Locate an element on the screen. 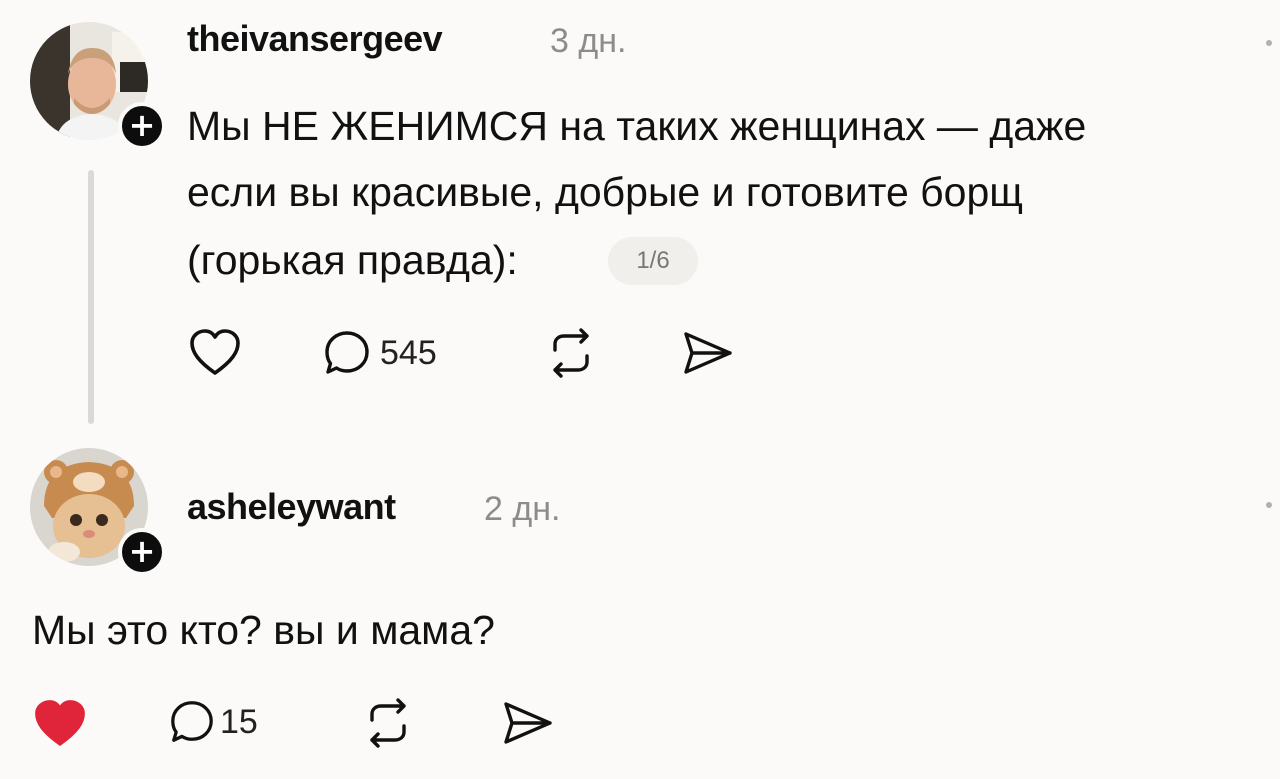 The height and width of the screenshot is (779, 1280). reply-button: 15 is located at coordinates (213, 722).